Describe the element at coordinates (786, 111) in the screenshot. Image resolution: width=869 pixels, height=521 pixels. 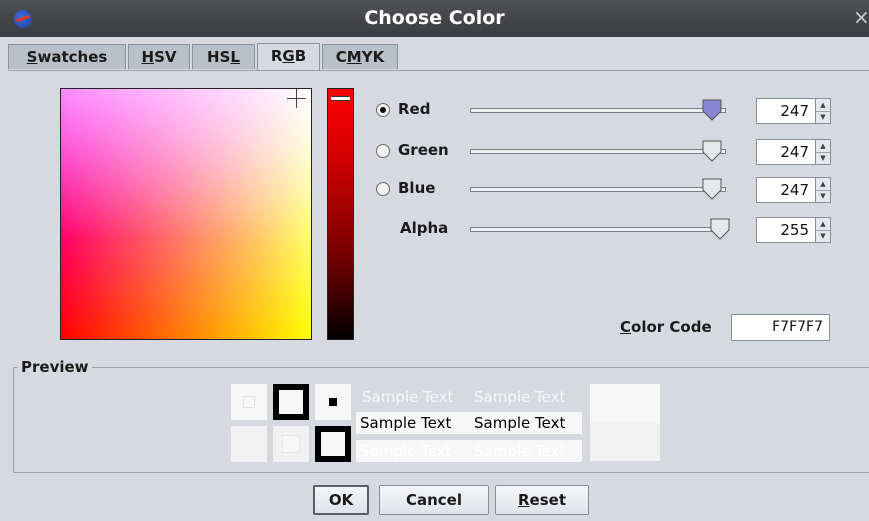
I see `red-value-field: 247` at that location.